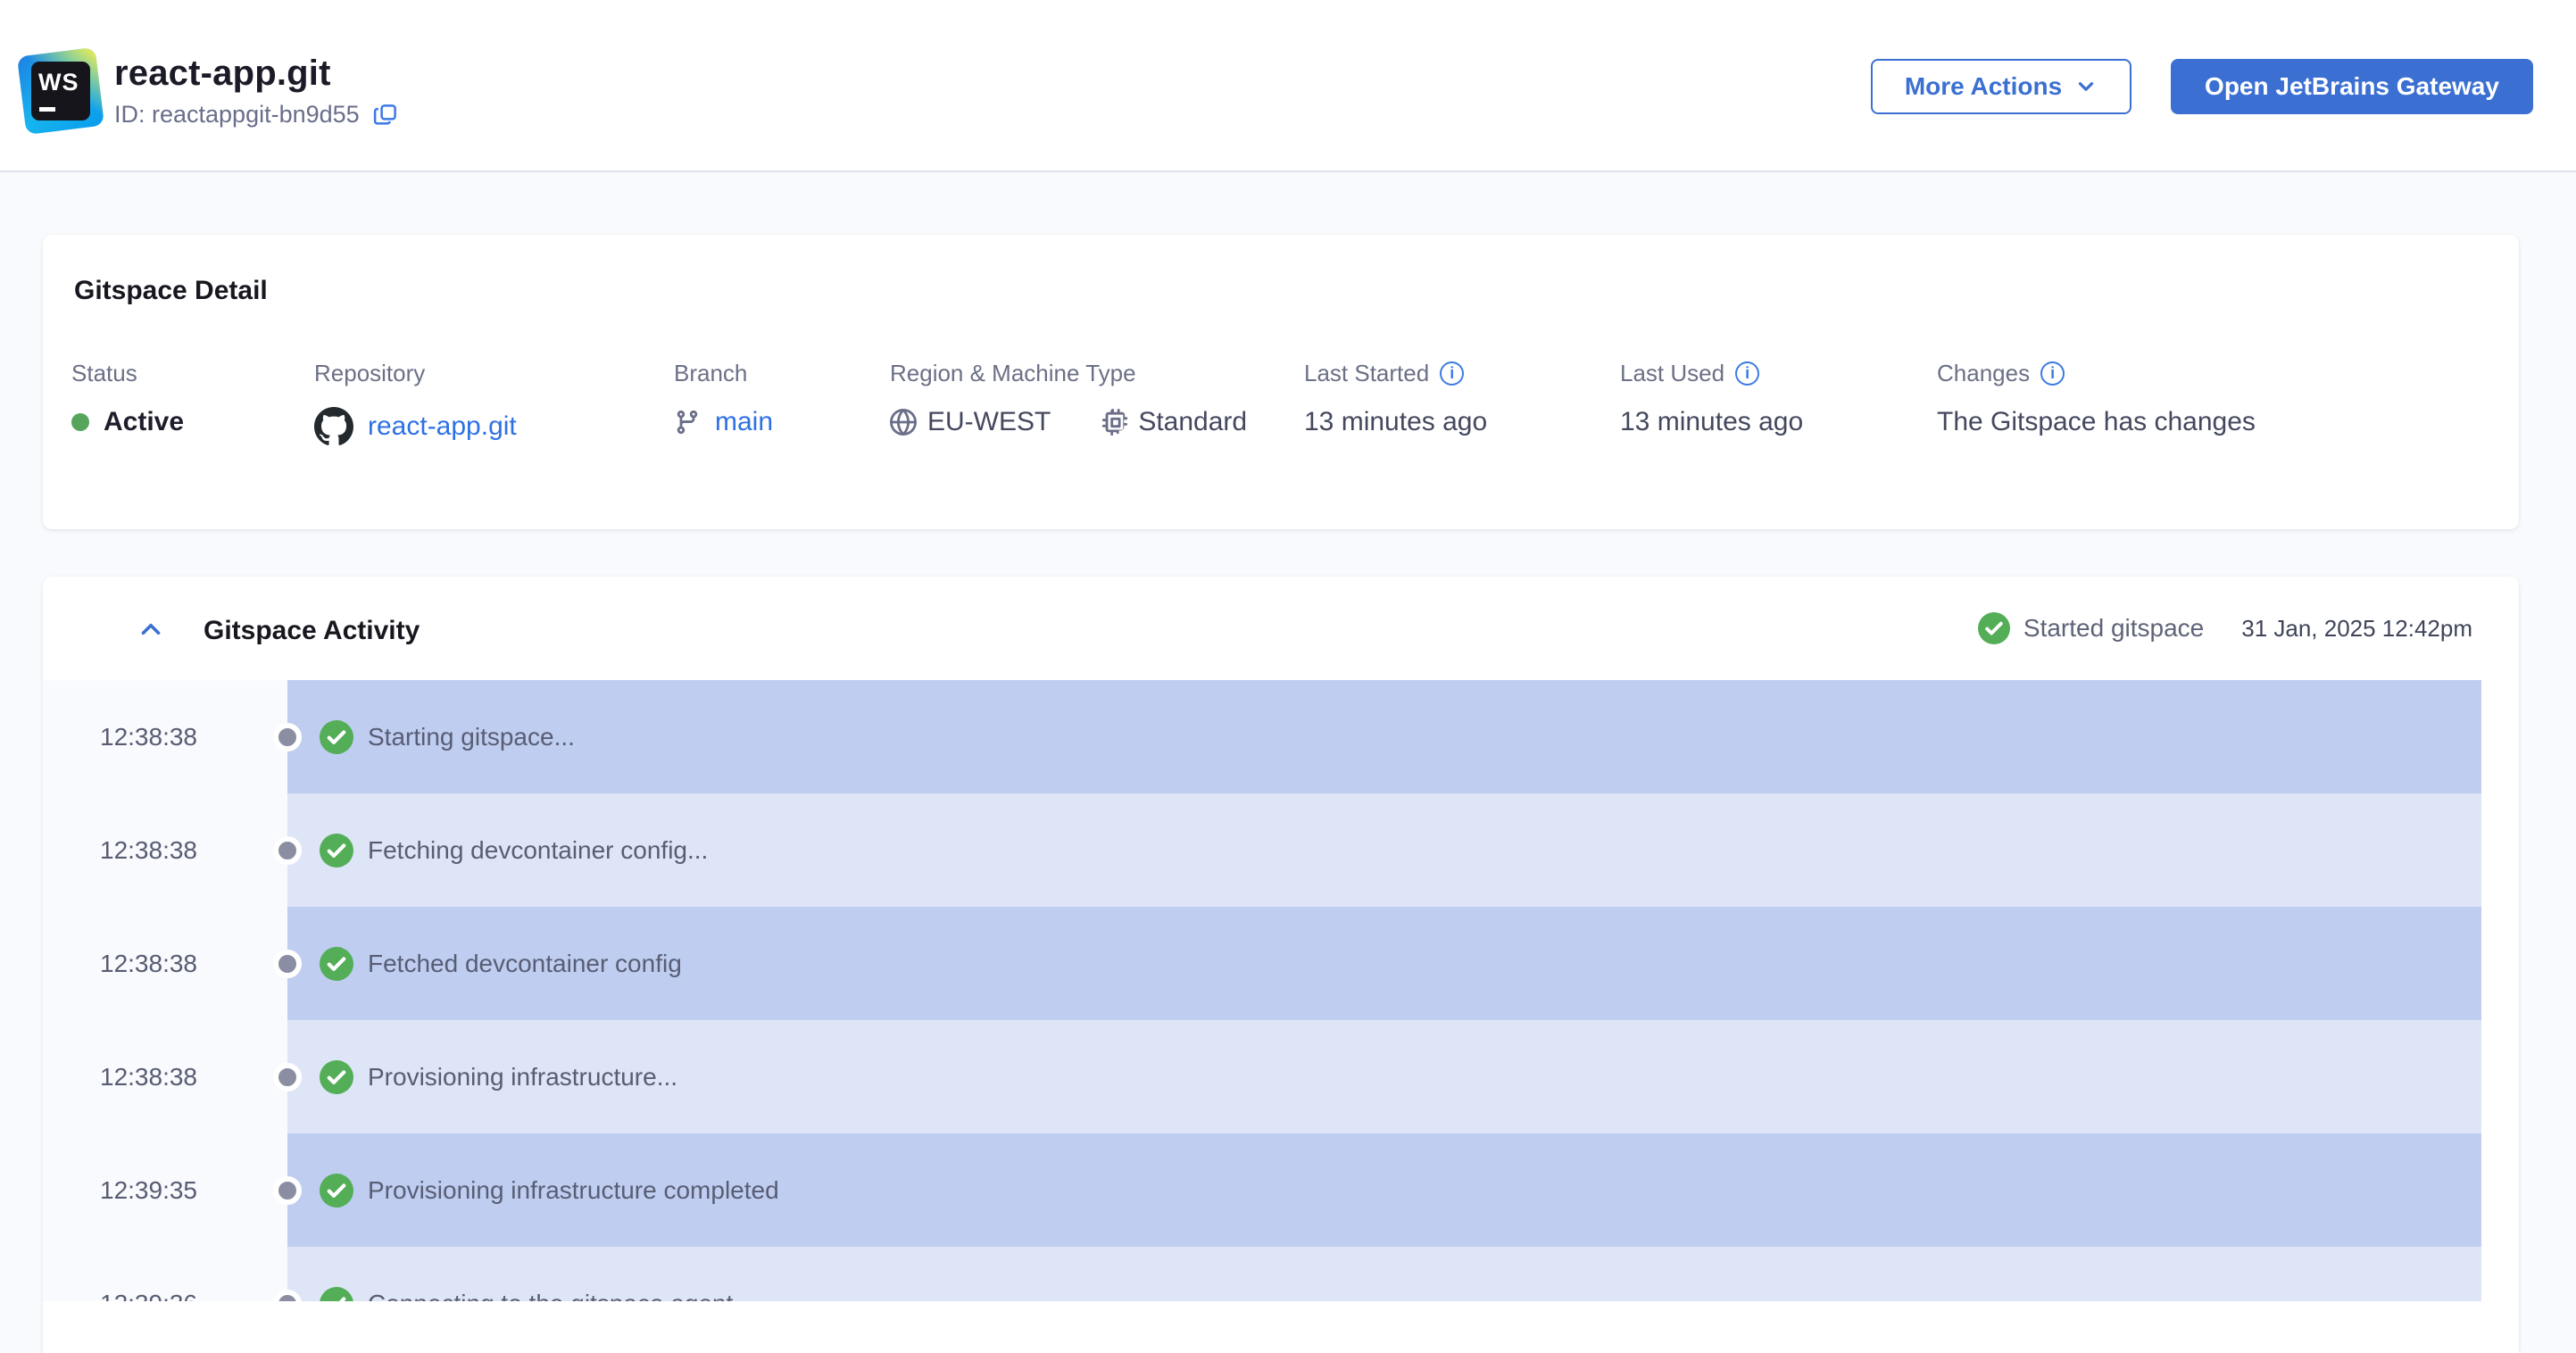  Describe the element at coordinates (1115, 422) in the screenshot. I see `cpu-icon` at that location.